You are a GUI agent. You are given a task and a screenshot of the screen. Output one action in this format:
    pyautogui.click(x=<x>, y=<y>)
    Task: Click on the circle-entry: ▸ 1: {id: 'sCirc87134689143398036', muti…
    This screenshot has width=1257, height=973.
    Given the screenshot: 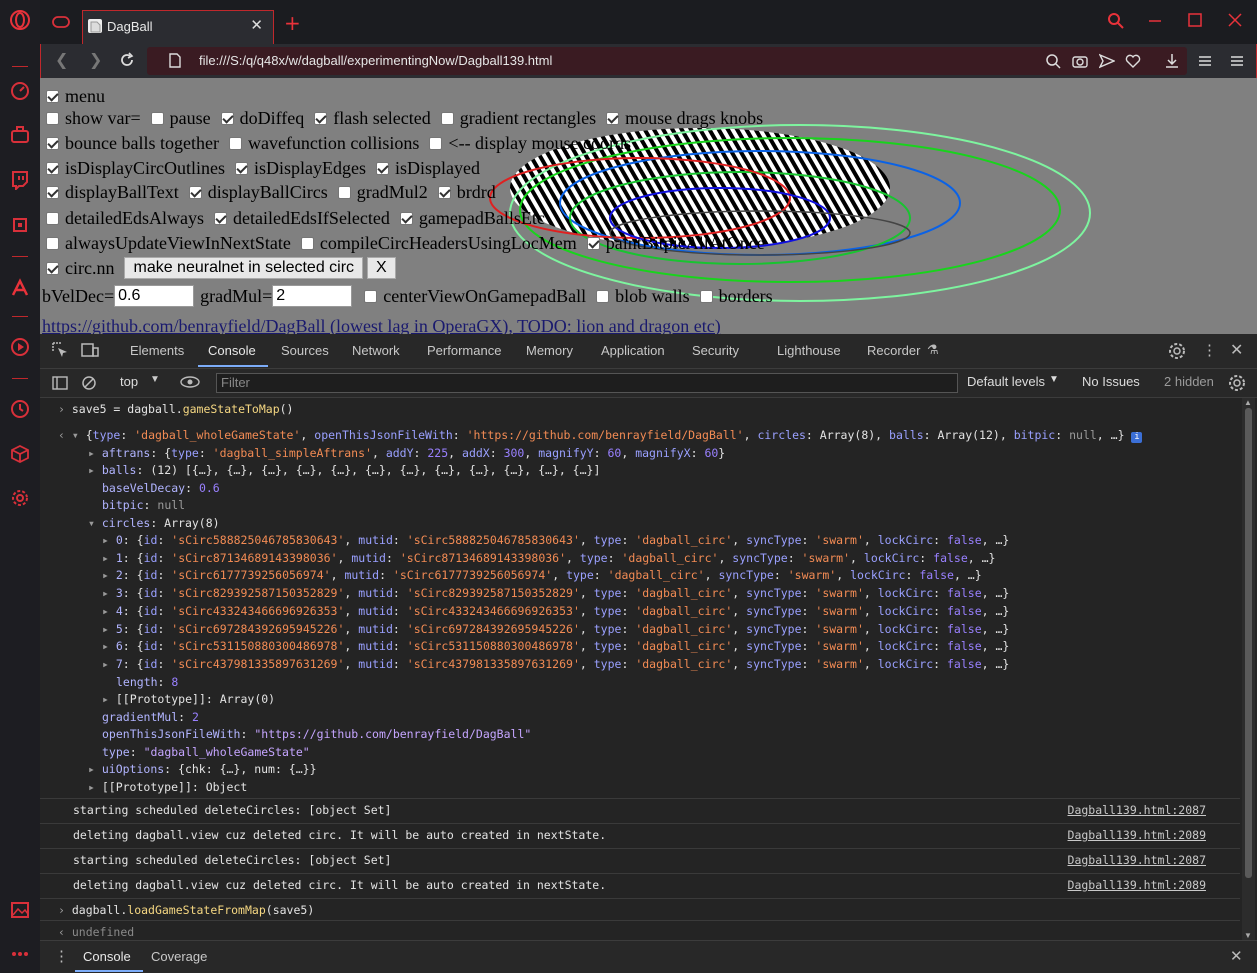 What is the action you would take?
    pyautogui.click(x=548, y=558)
    